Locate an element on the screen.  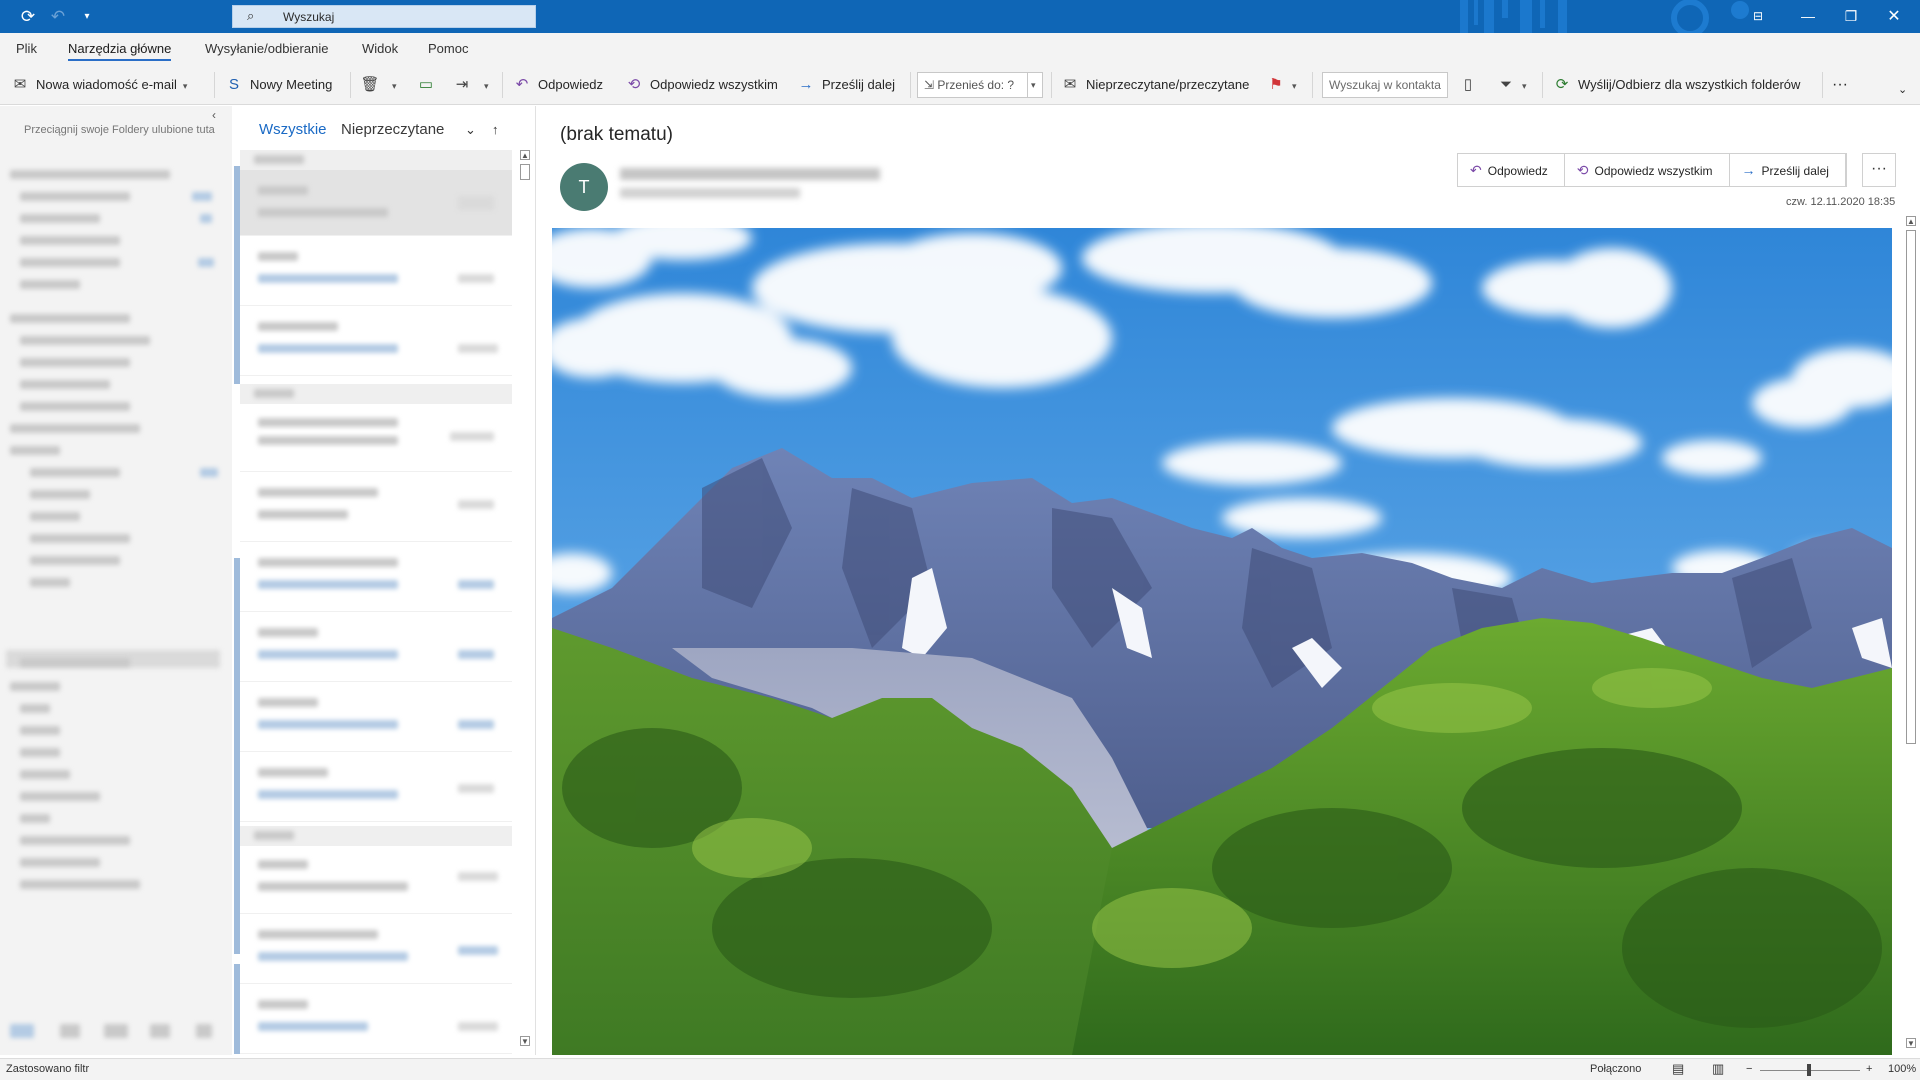
new-email-button: ✉ Nowa wiadomość e-mail ▾ is located at coordinates (99, 85).